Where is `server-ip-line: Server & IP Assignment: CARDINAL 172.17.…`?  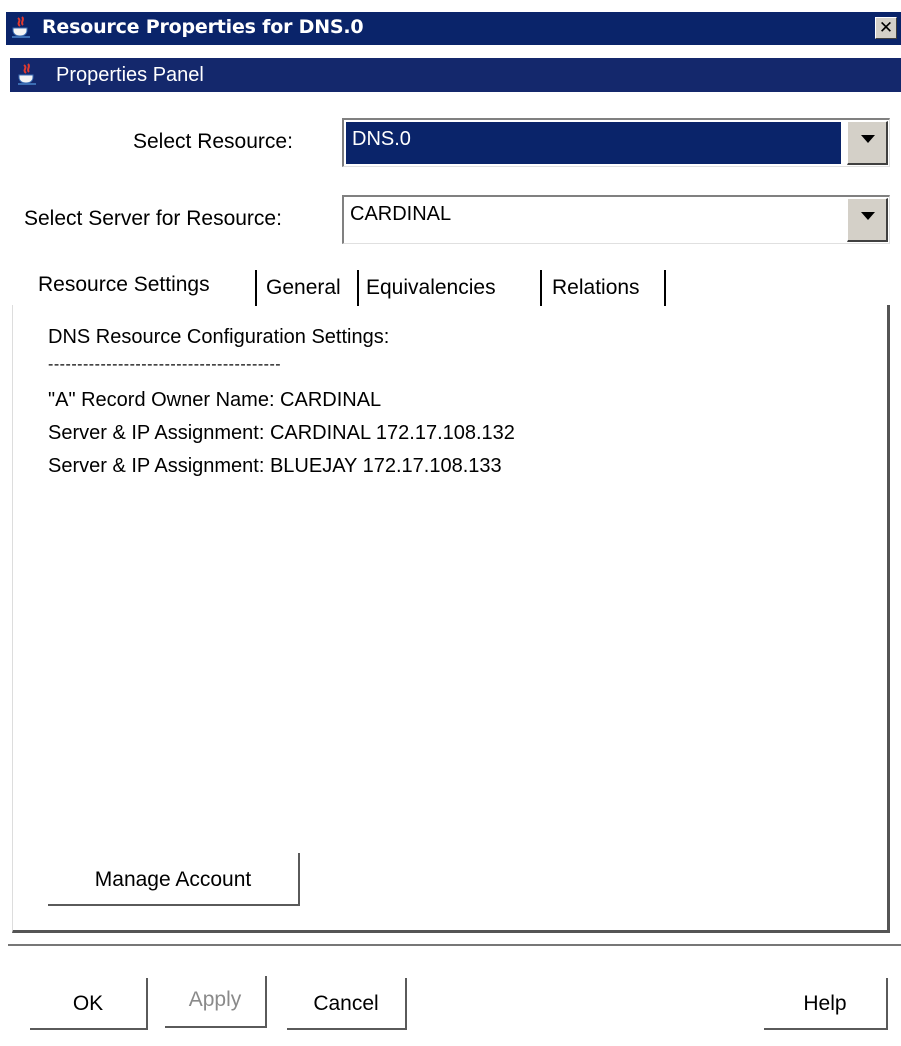 server-ip-line: Server & IP Assignment: CARDINAL 172.17.… is located at coordinates (281, 433).